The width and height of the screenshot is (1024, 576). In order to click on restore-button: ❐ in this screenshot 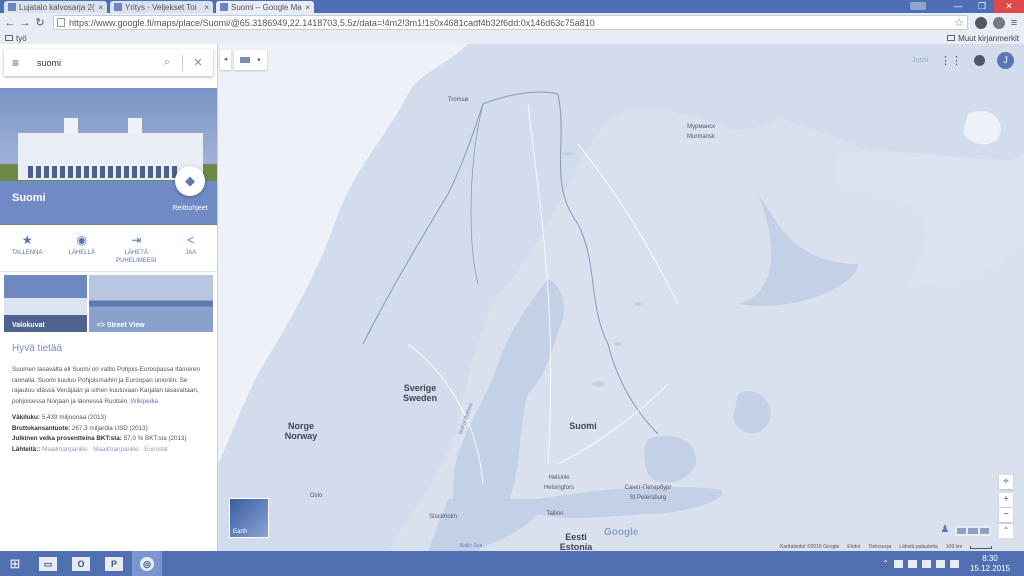, I will do `click(982, 6)`.